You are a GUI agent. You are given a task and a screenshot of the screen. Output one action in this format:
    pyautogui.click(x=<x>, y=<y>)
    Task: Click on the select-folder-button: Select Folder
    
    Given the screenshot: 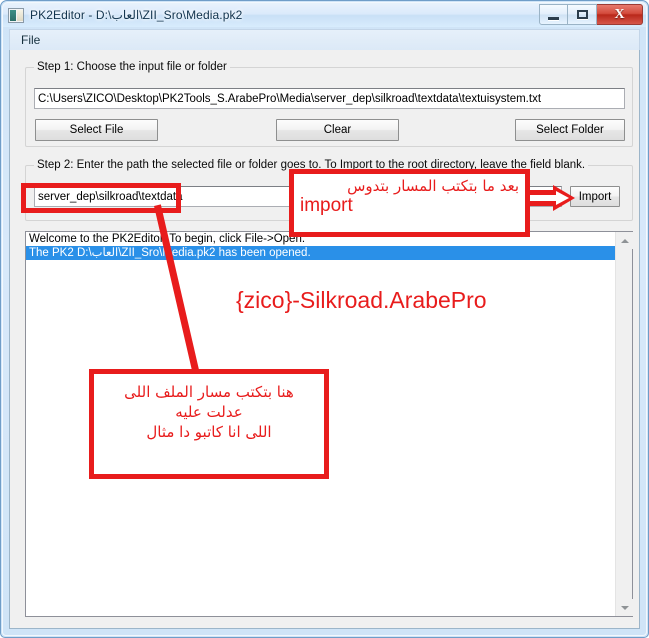 What is the action you would take?
    pyautogui.click(x=570, y=130)
    